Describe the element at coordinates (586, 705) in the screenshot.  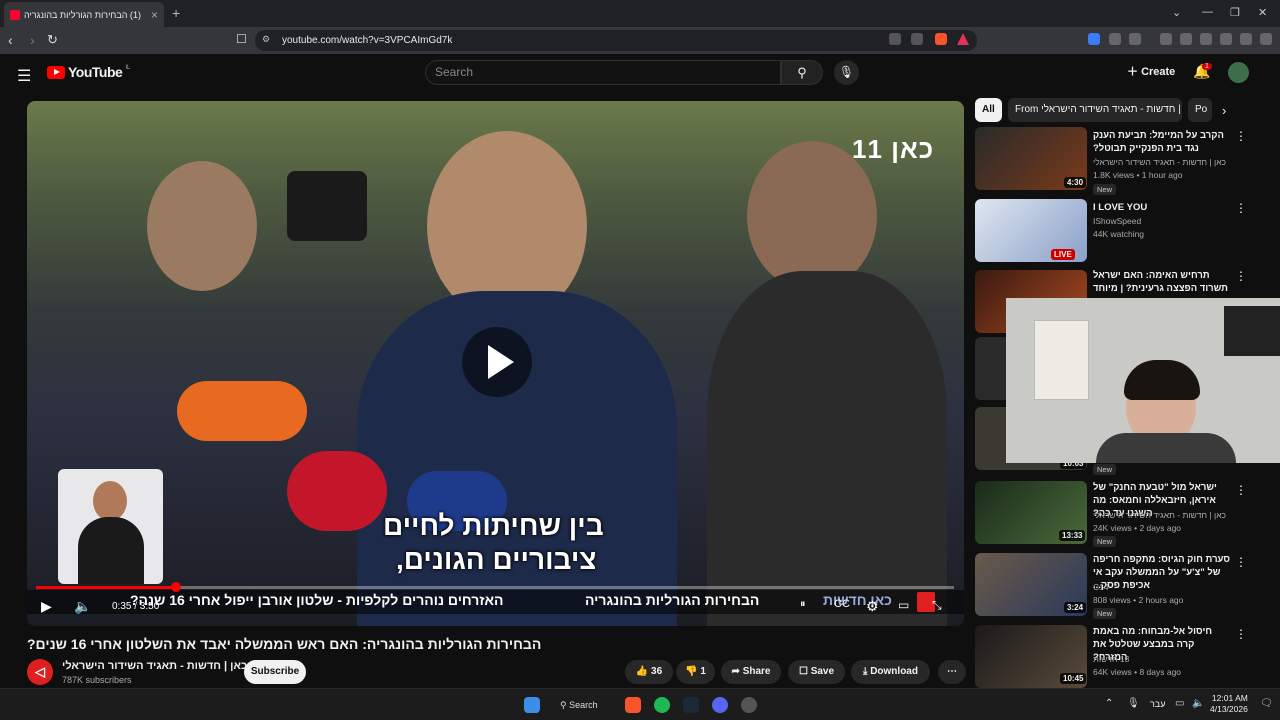
I see `taskbar-search: ⚲ Search` at that location.